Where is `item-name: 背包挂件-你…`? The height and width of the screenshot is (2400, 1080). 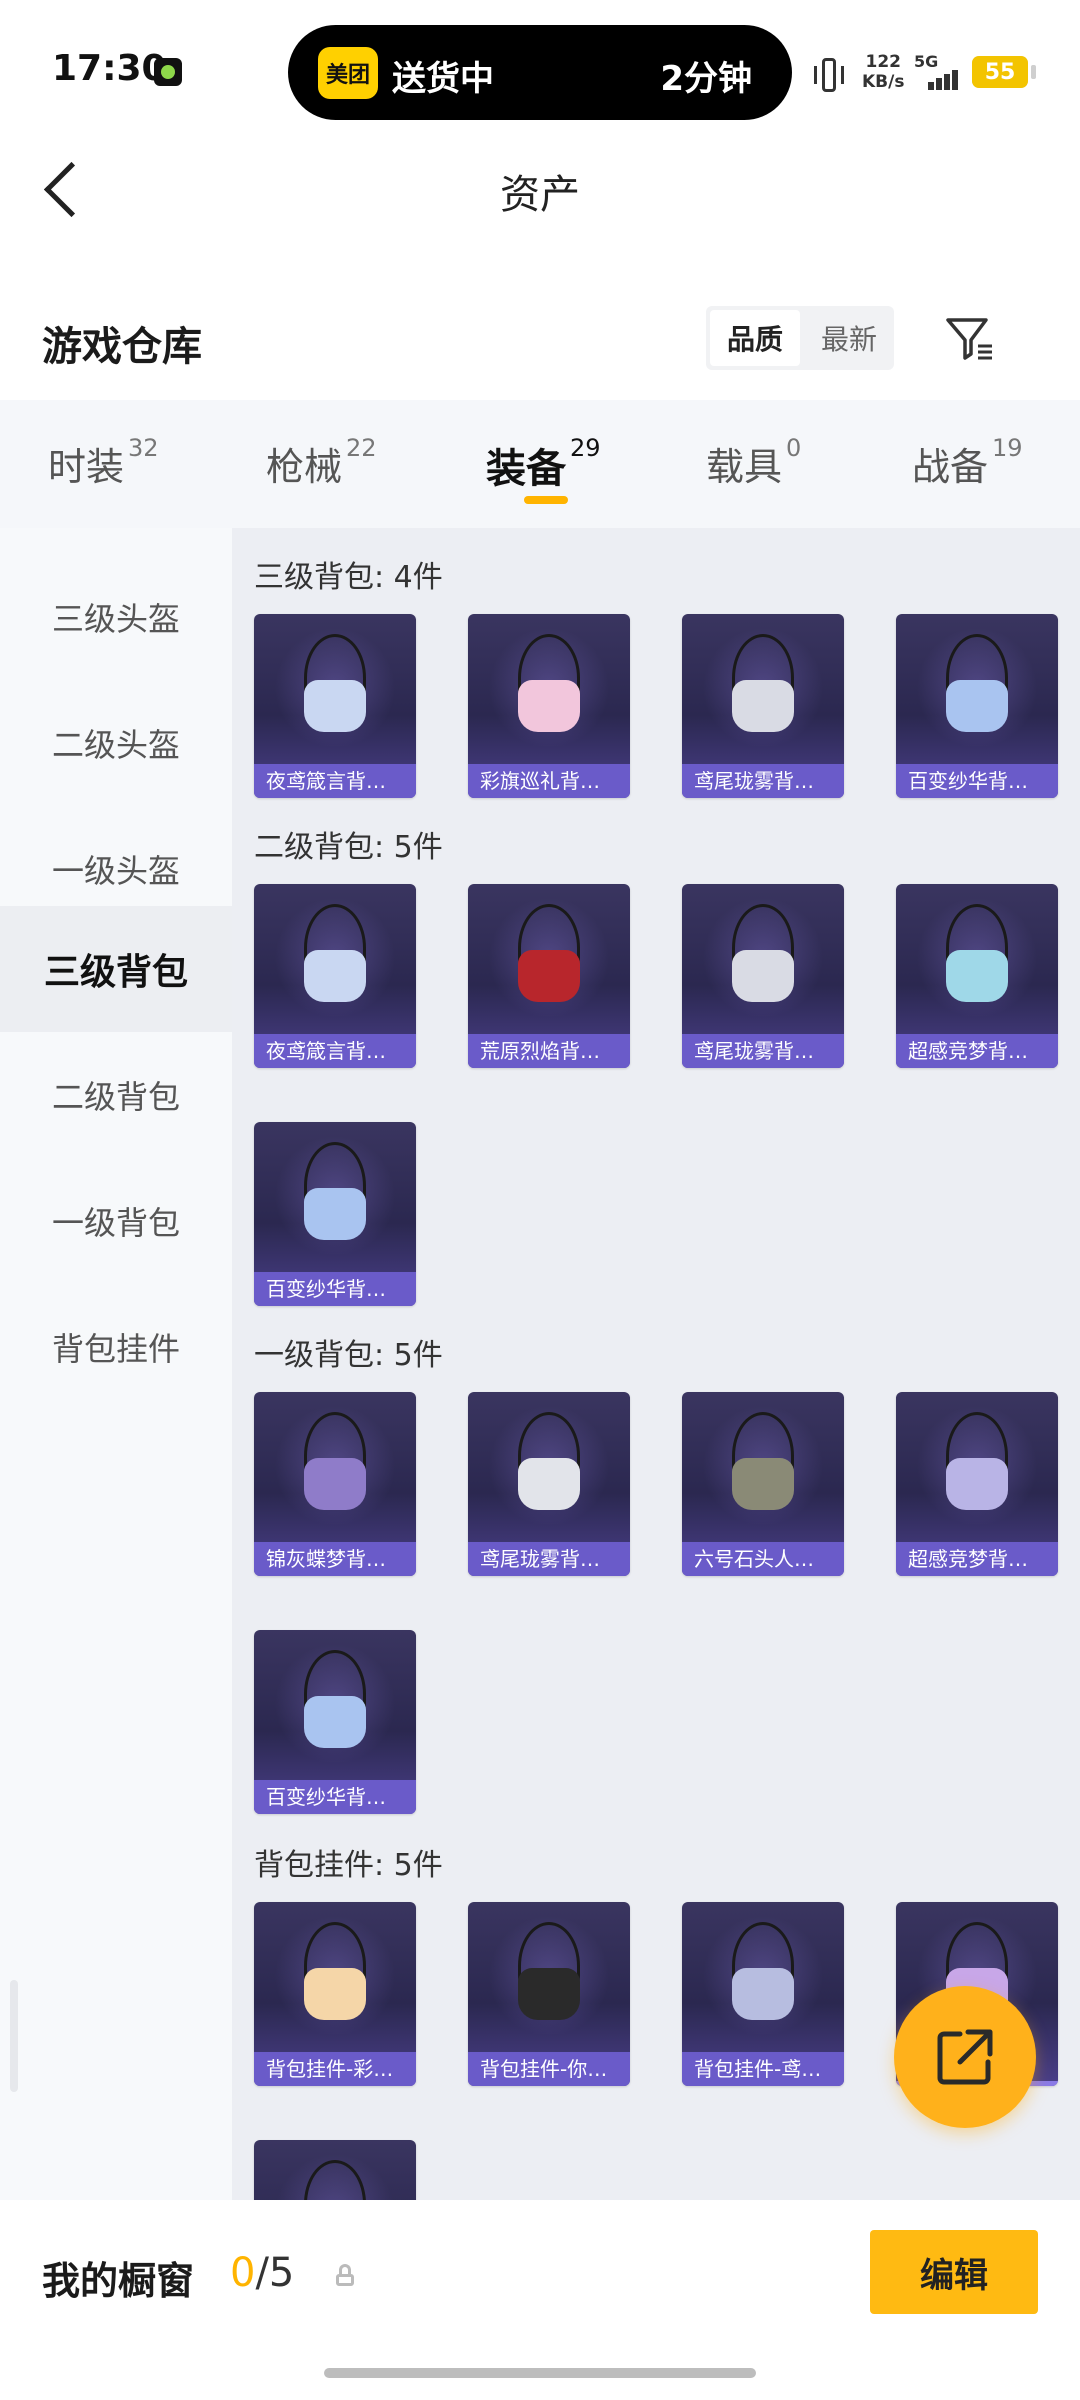
item-name: 背包挂件-你… is located at coordinates (549, 2069).